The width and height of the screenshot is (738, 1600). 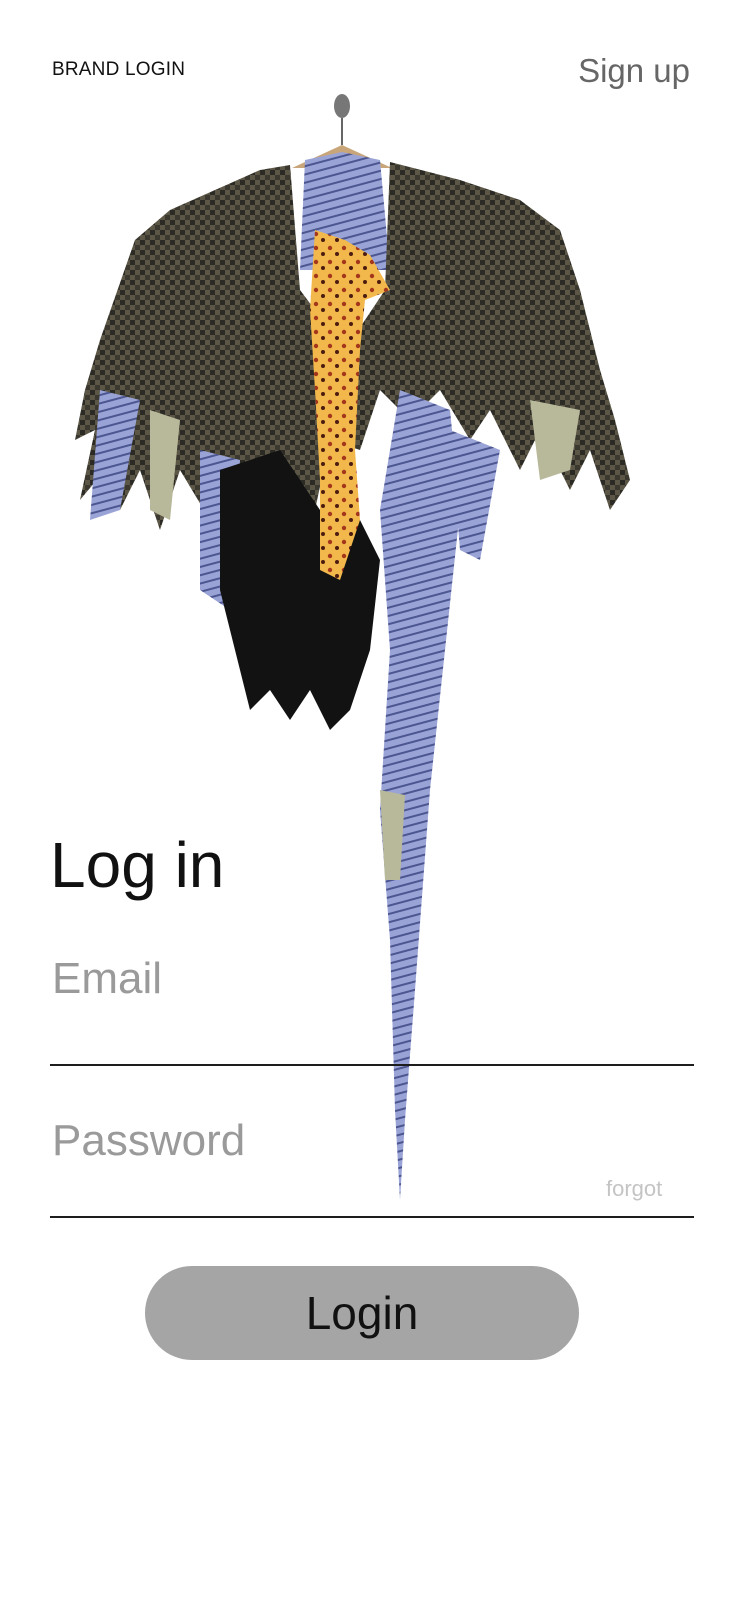 What do you see at coordinates (119, 69) in the screenshot?
I see `brand-logo-text: BRAND LOGIN` at bounding box center [119, 69].